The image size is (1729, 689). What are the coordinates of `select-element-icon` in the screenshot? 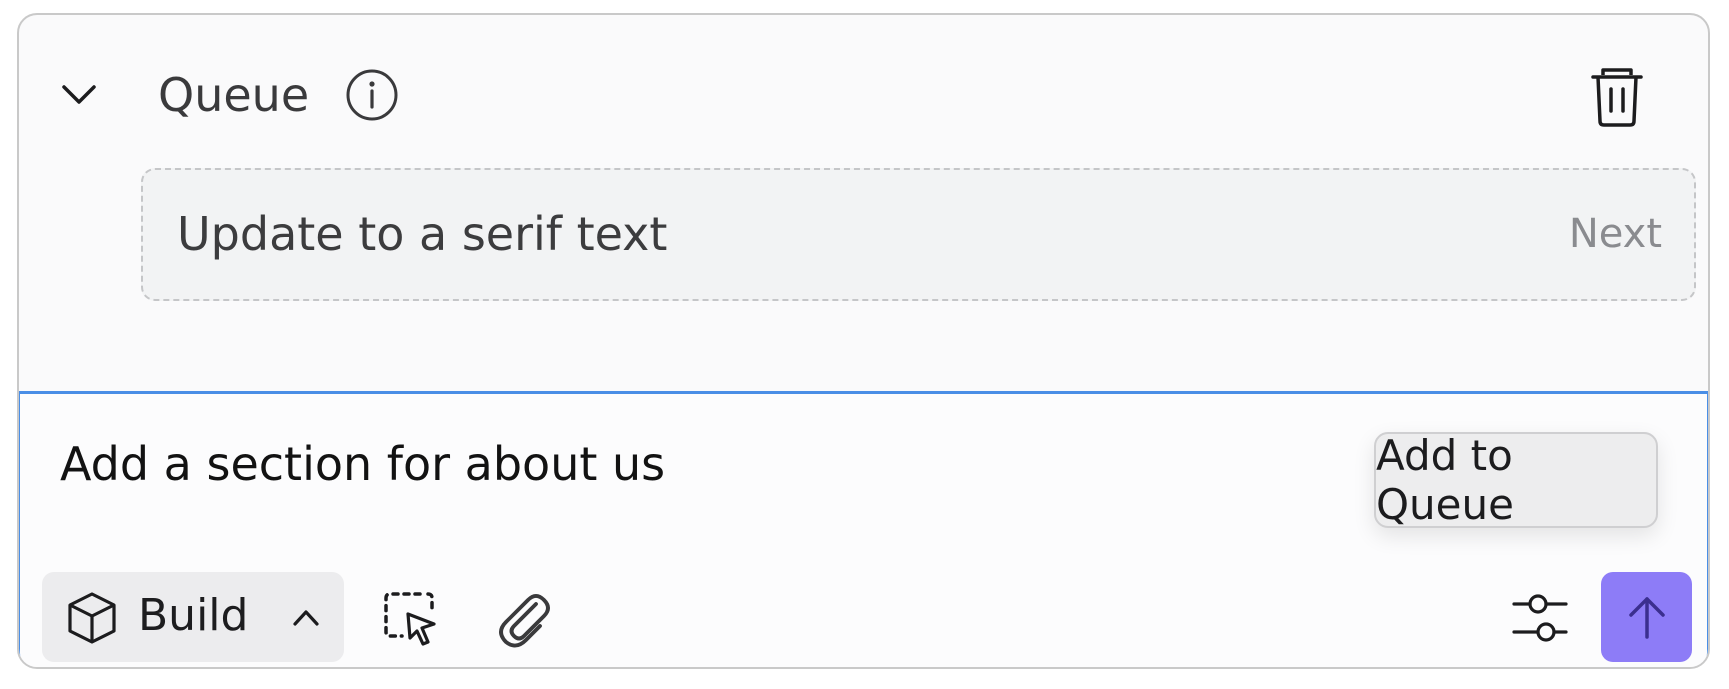 It's located at (410, 618).